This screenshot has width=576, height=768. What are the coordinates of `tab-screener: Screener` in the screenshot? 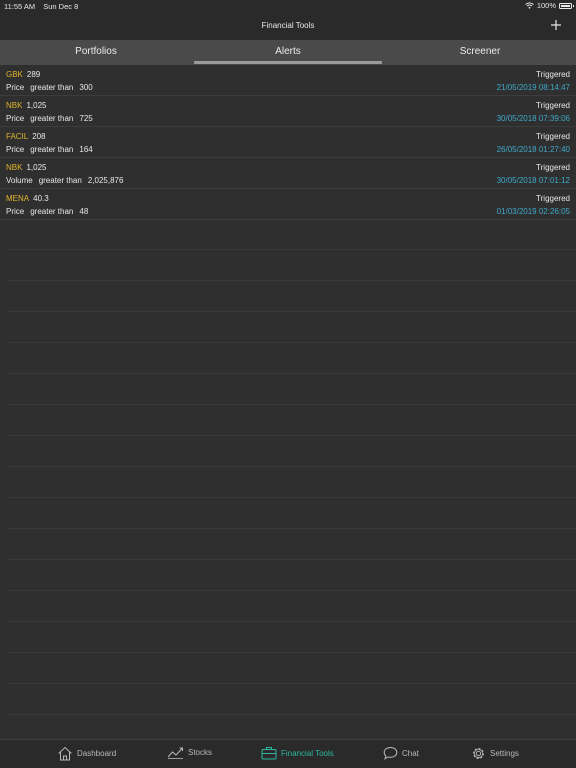 It's located at (480, 52).